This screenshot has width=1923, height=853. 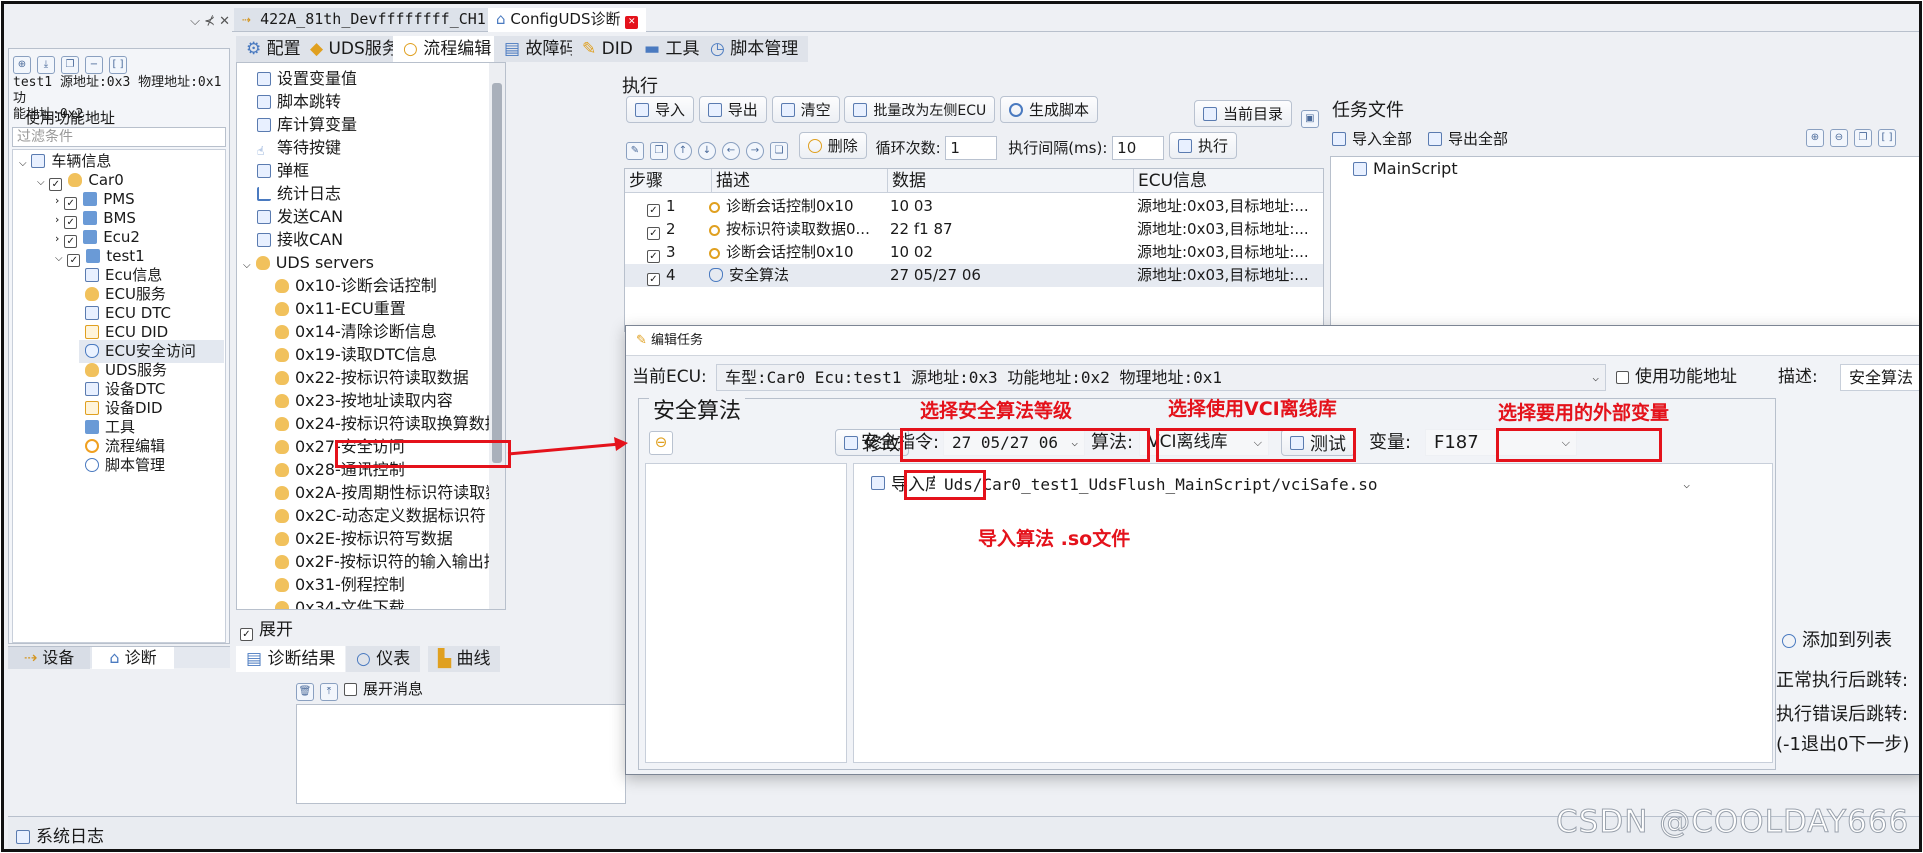 I want to click on palette-item: 脚本跳转, so click(x=299, y=101).